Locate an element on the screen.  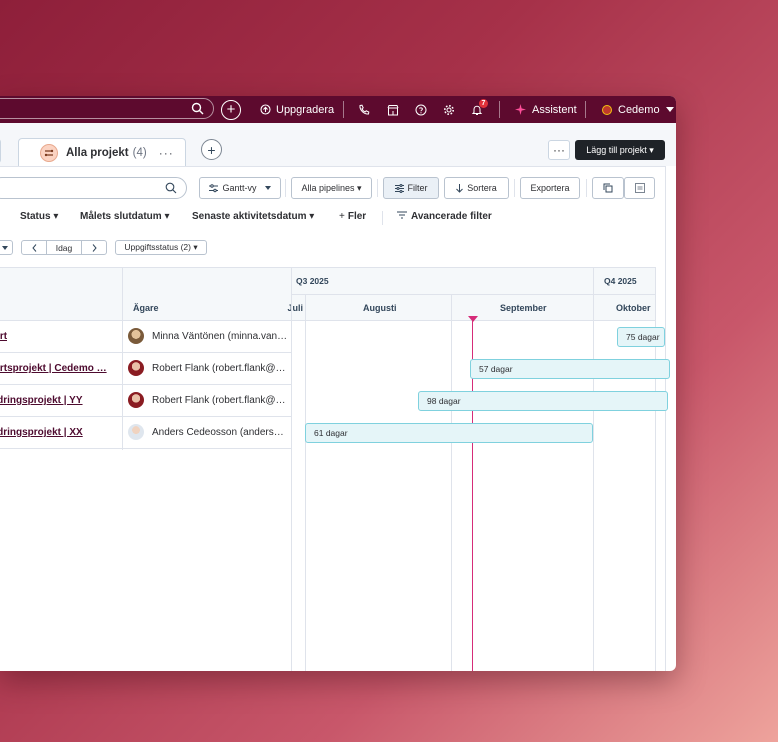
pipelines-dropdown: Alla pipelines ▾ is located at coordinates (331, 188).